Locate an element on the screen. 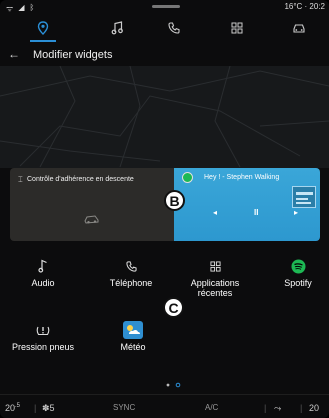 Image resolution: width=329 pixels, height=418 pixels. callout-c: C is located at coordinates (173, 307).